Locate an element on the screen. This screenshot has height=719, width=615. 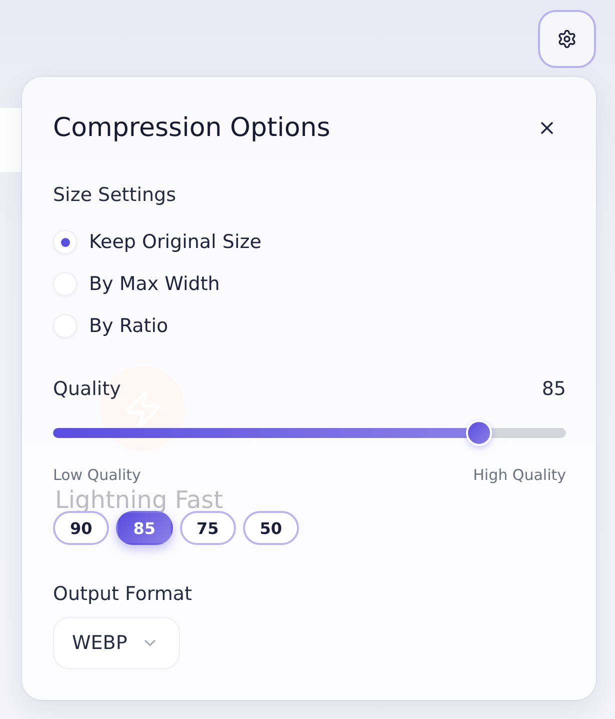
section-label: Output Format is located at coordinates (122, 594).